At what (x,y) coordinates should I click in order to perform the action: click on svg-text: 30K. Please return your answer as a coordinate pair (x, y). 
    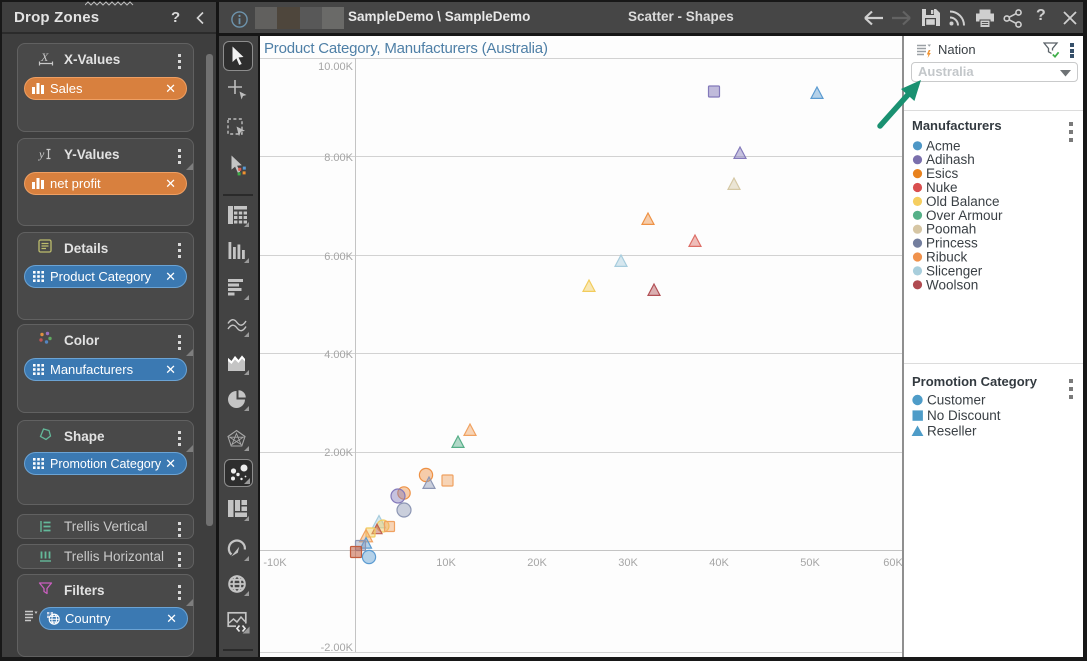
    Looking at the image, I should click on (628, 563).